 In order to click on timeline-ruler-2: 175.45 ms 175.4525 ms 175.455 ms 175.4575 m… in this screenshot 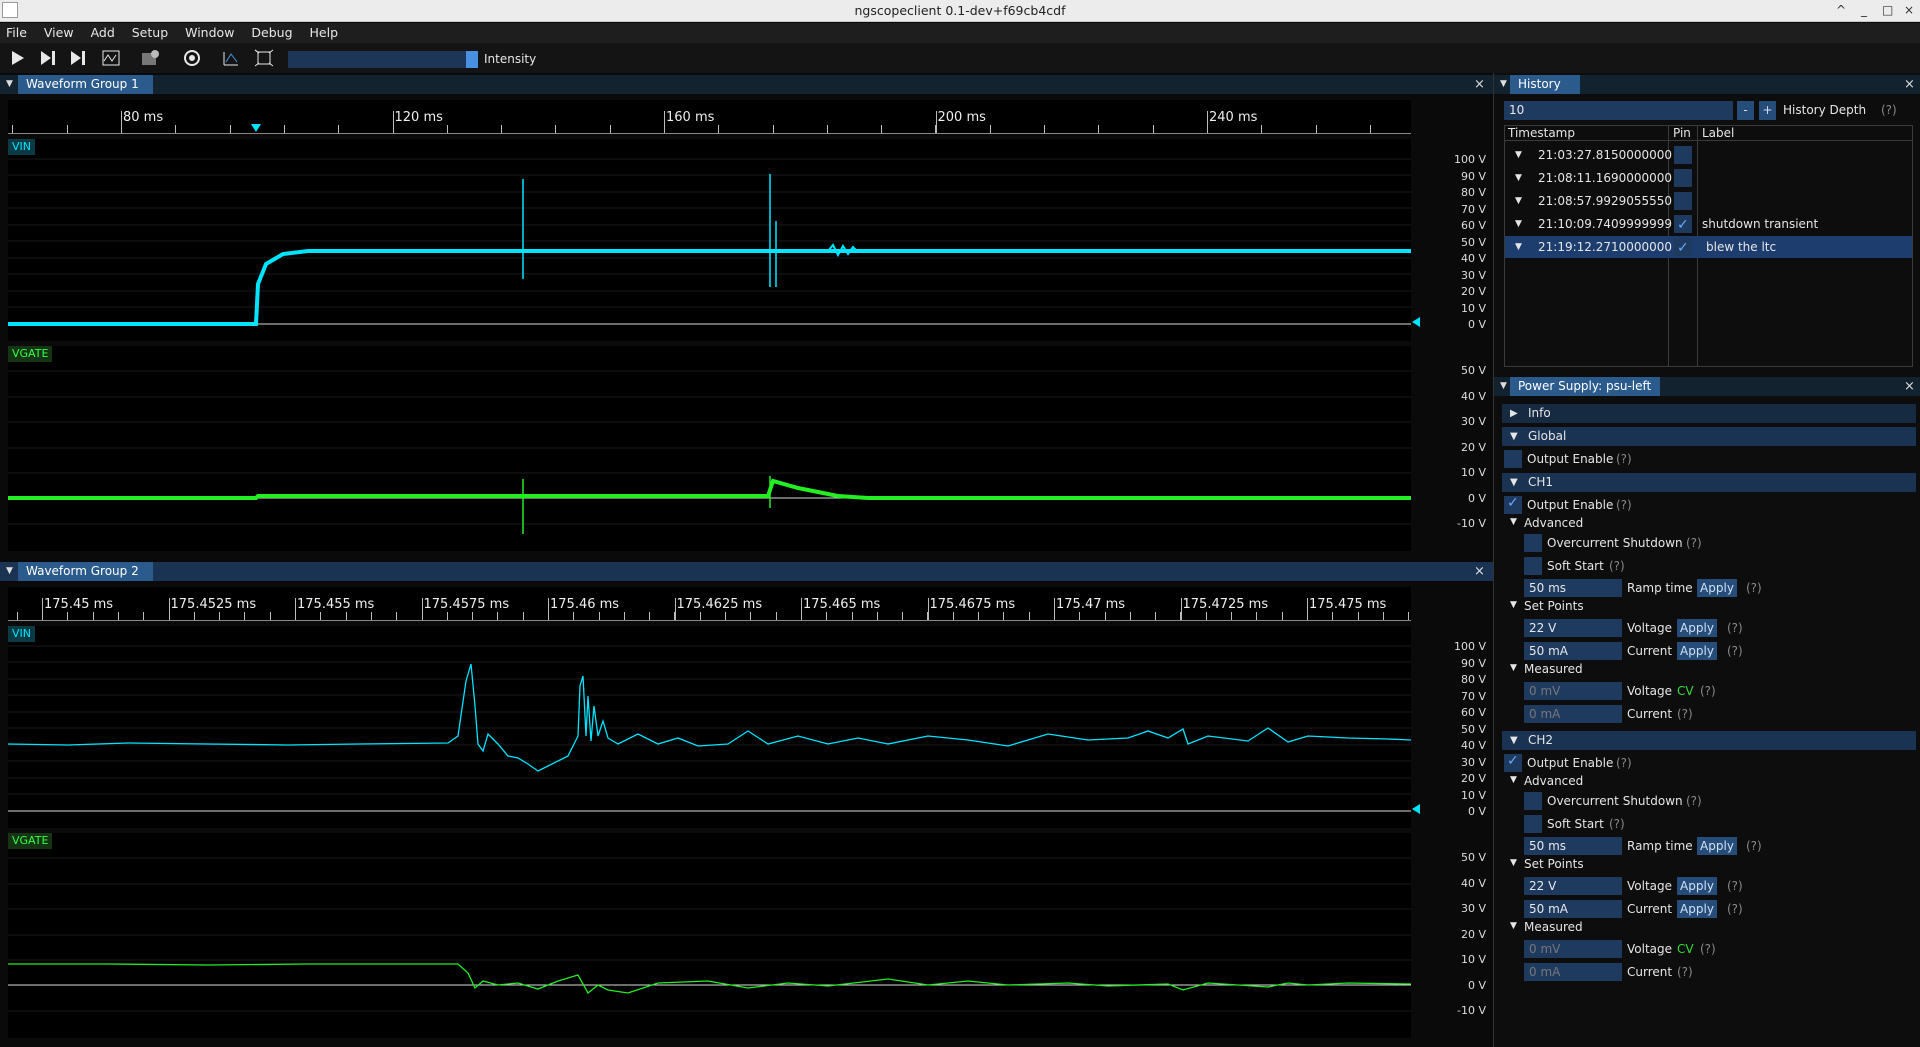, I will do `click(709, 604)`.